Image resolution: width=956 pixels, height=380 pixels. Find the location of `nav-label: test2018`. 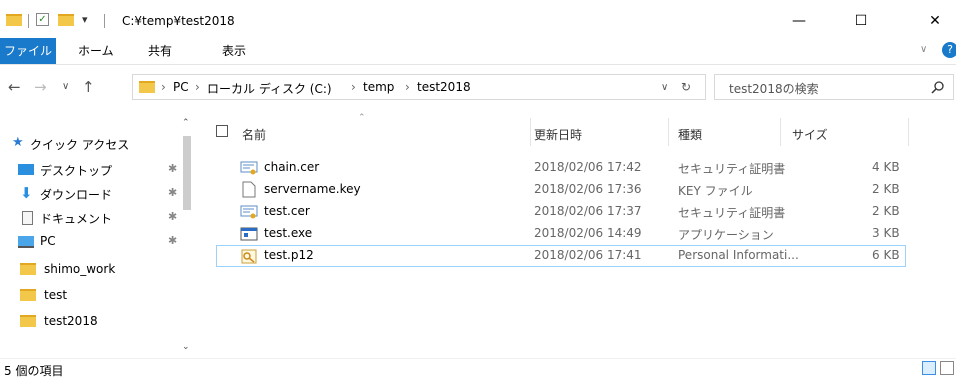

nav-label: test2018 is located at coordinates (71, 321).